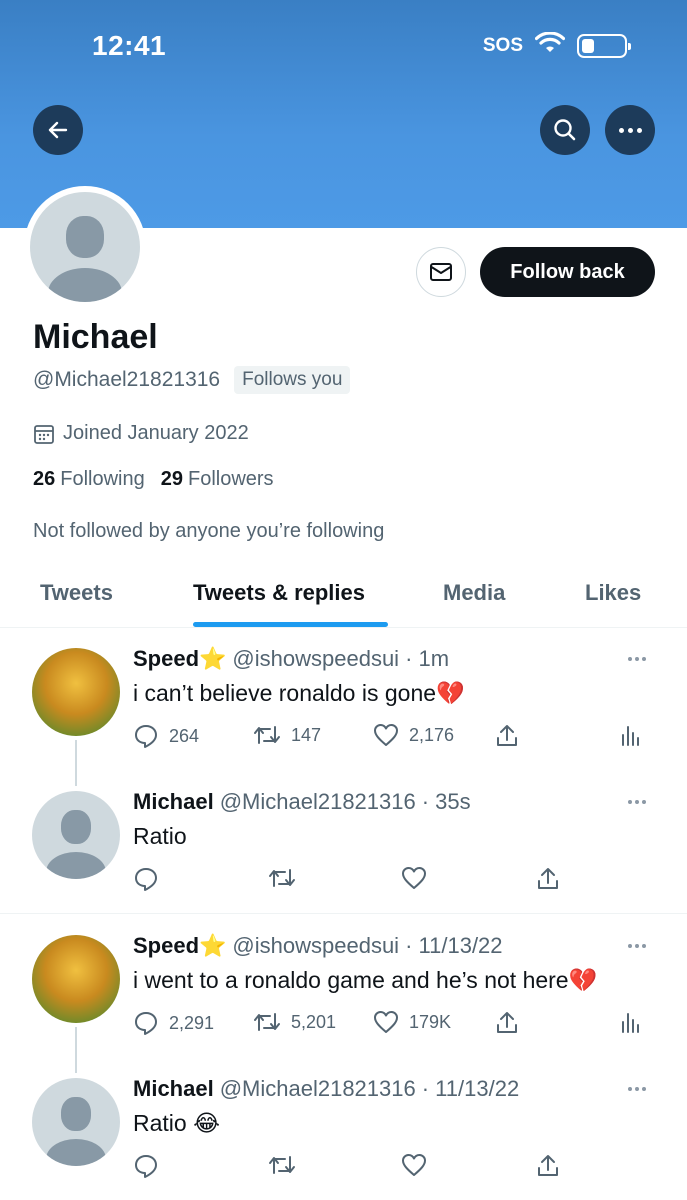  I want to click on tweet-text: i can’t believe ronaldo is gone💔, so click(299, 693).